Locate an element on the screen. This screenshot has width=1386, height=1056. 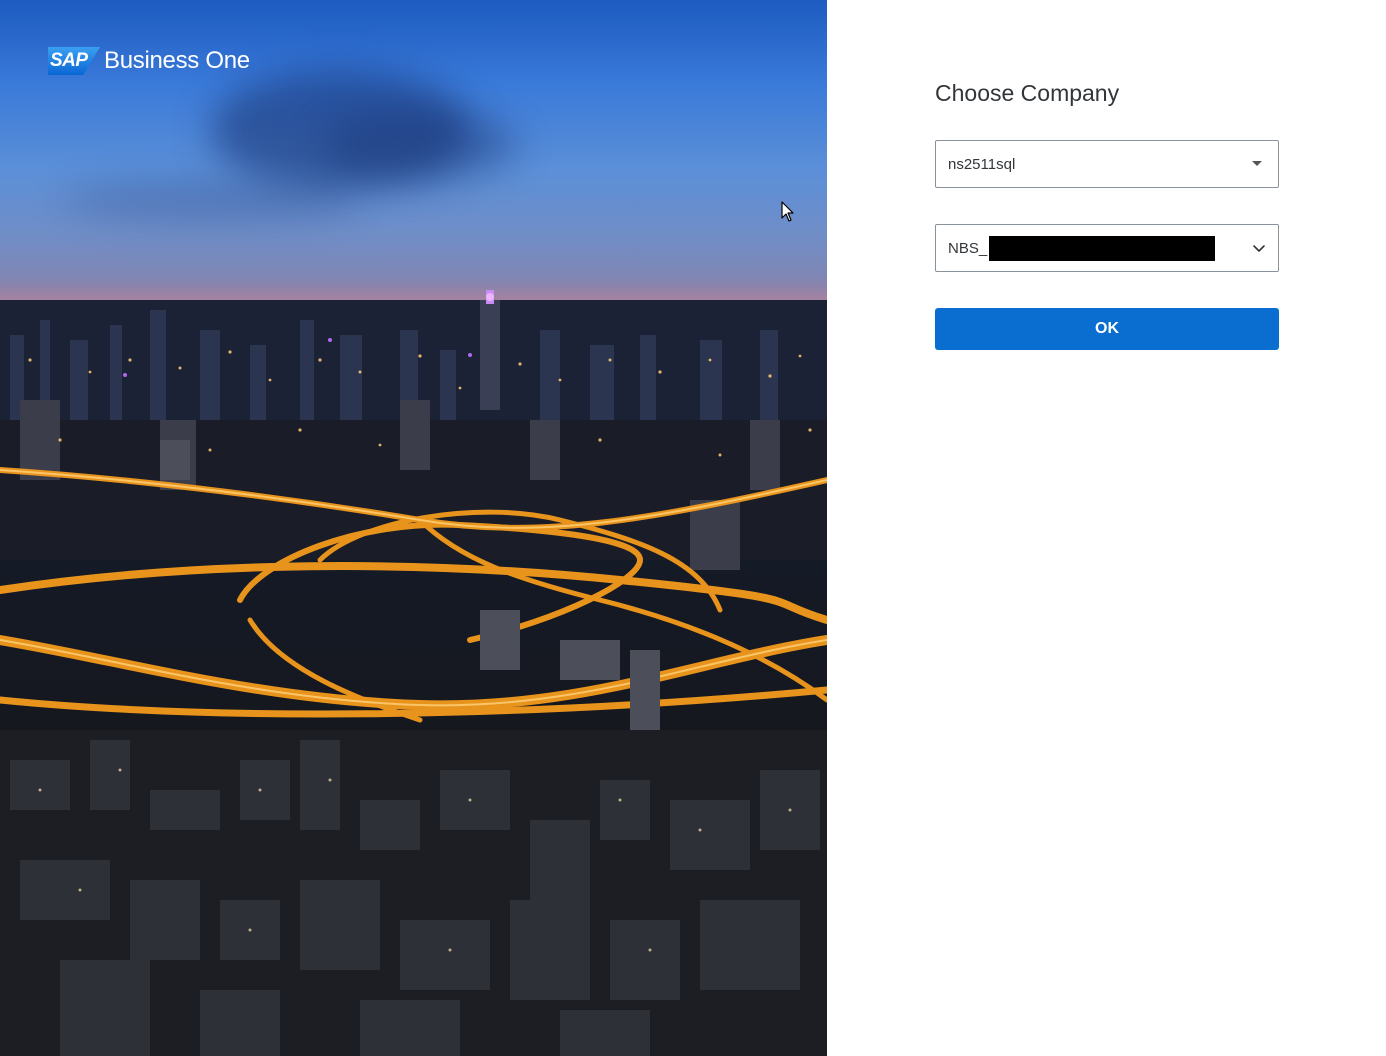
product-name: Business One is located at coordinates (177, 60).